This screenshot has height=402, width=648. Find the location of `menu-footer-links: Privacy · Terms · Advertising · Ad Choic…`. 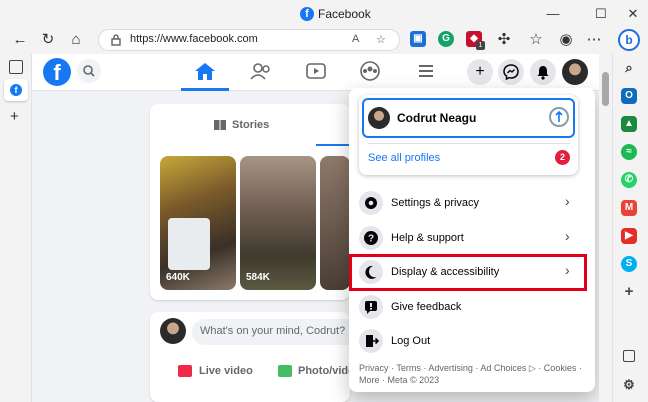

menu-footer-links: Privacy · Terms · Advertising · Ad Choic… is located at coordinates (472, 374).